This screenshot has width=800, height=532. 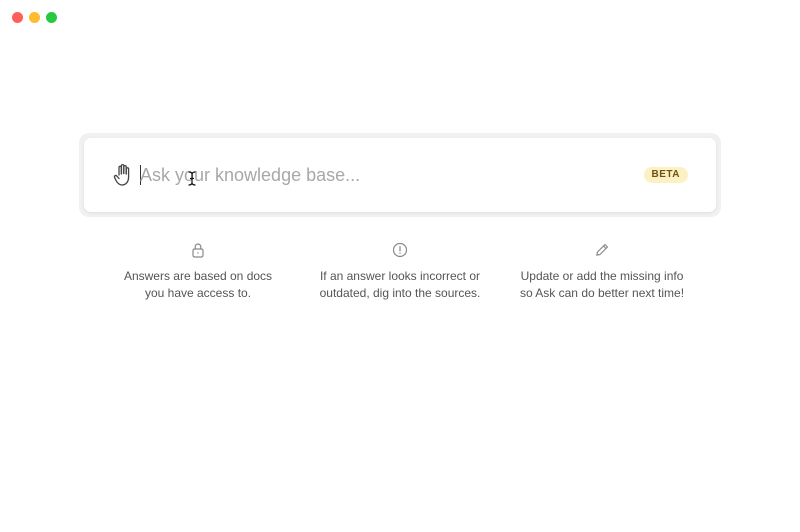 What do you see at coordinates (380, 175) in the screenshot?
I see `search-input` at bounding box center [380, 175].